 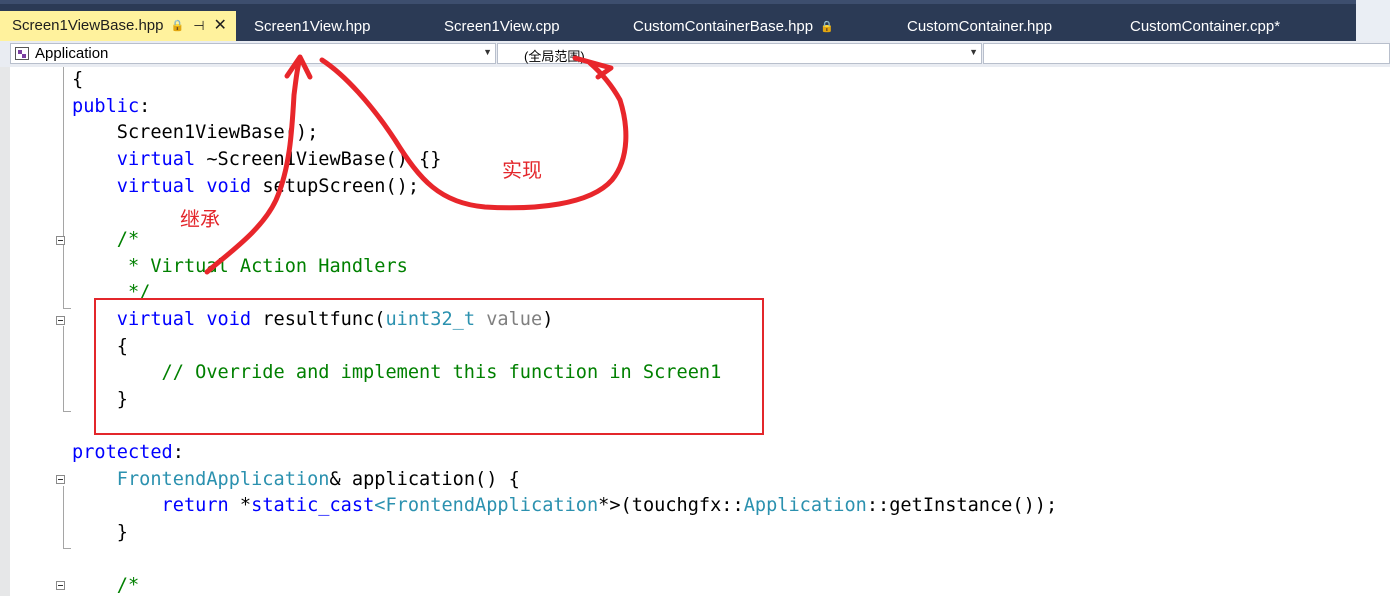 I want to click on implement-arrow, so click(x=474, y=134).